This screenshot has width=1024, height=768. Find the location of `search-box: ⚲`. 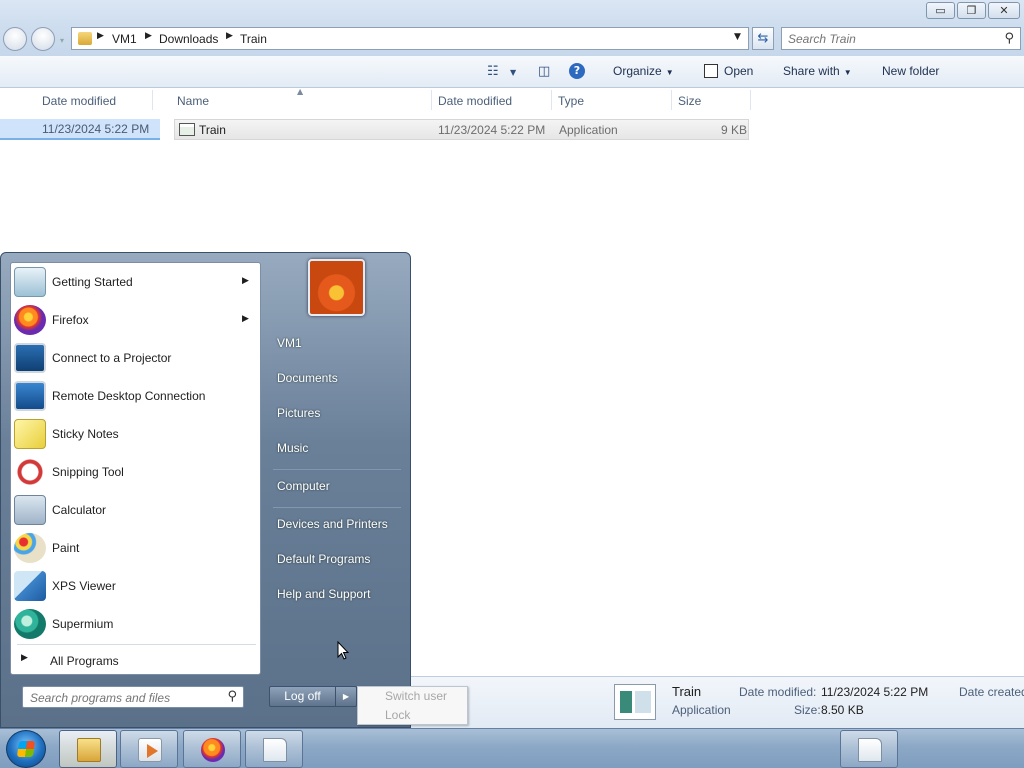

search-box: ⚲ is located at coordinates (901, 38).